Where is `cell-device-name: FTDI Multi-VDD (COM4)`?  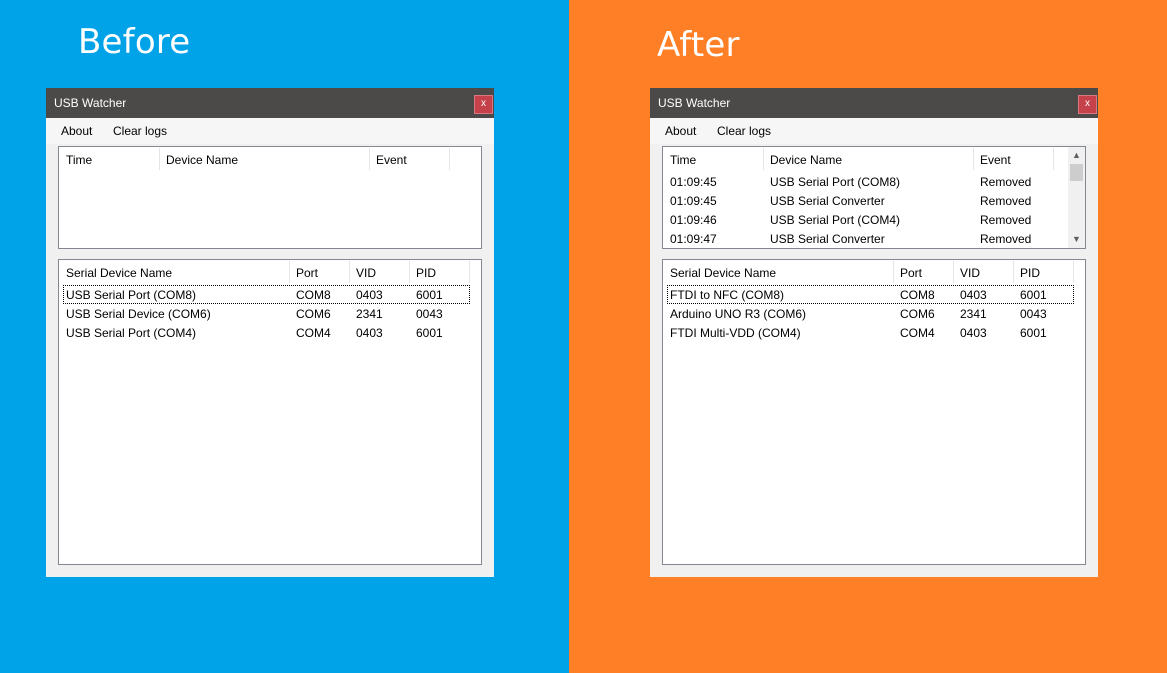
cell-device-name: FTDI Multi-VDD (COM4) is located at coordinates (735, 333).